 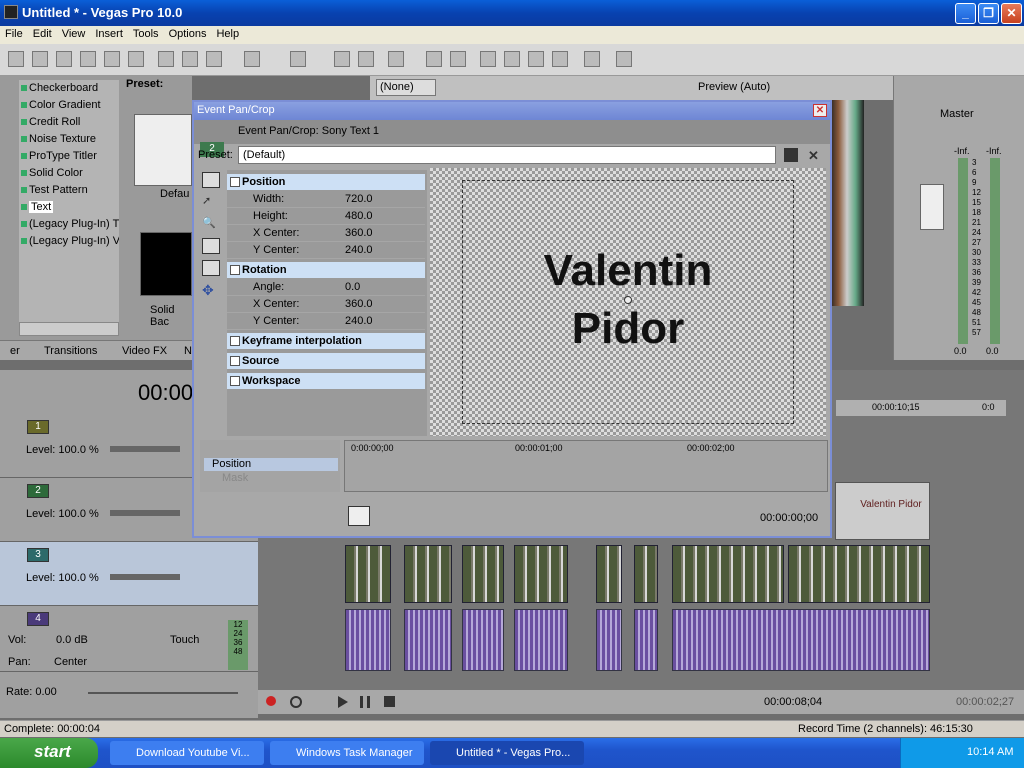 What do you see at coordinates (406, 87) in the screenshot?
I see `preview-fx-dropdown: (None)` at bounding box center [406, 87].